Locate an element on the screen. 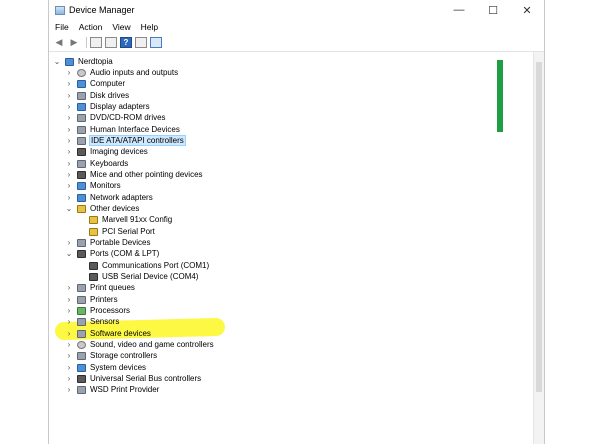 Image resolution: width=592 pixels, height=444 pixels. menu-view: View is located at coordinates (121, 27).